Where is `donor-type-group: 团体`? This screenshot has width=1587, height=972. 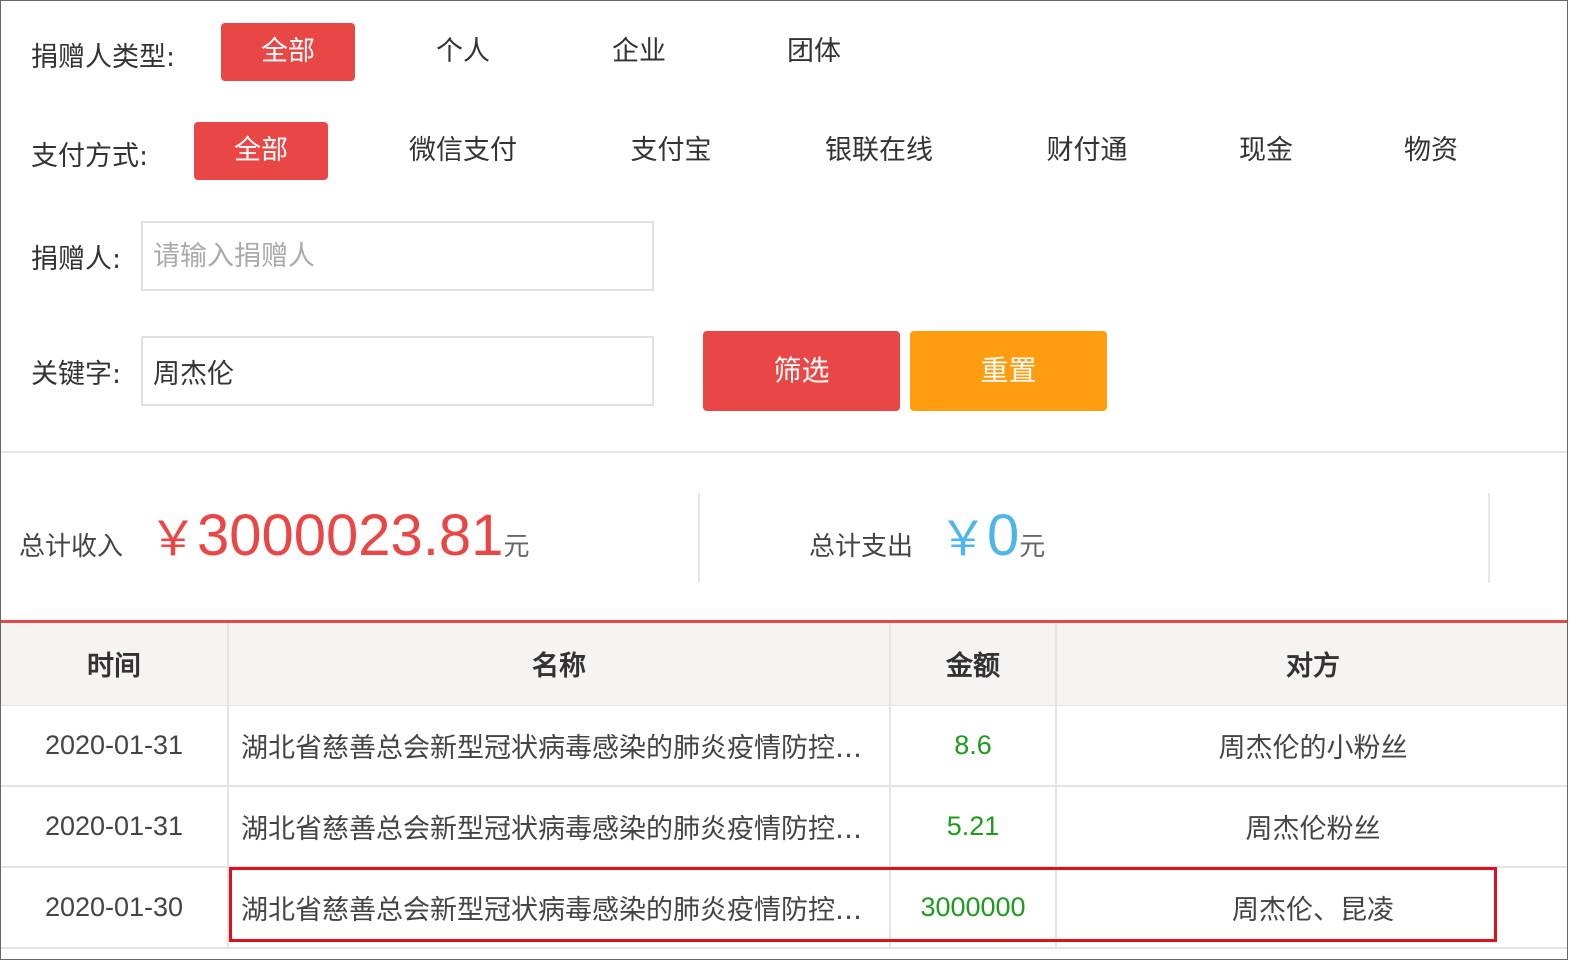 donor-type-group: 团体 is located at coordinates (814, 52).